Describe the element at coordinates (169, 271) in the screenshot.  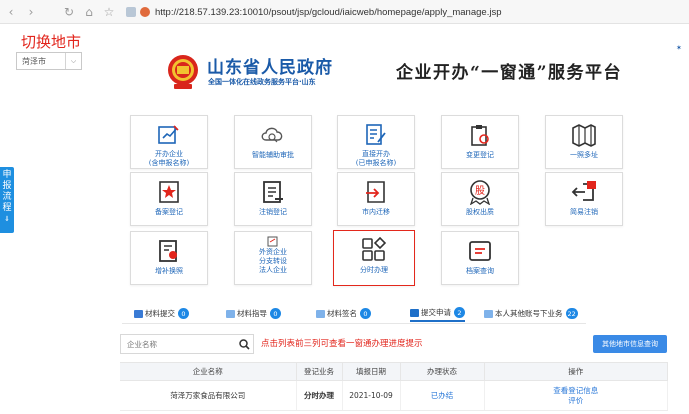
I see `tile-label: 增补换照` at that location.